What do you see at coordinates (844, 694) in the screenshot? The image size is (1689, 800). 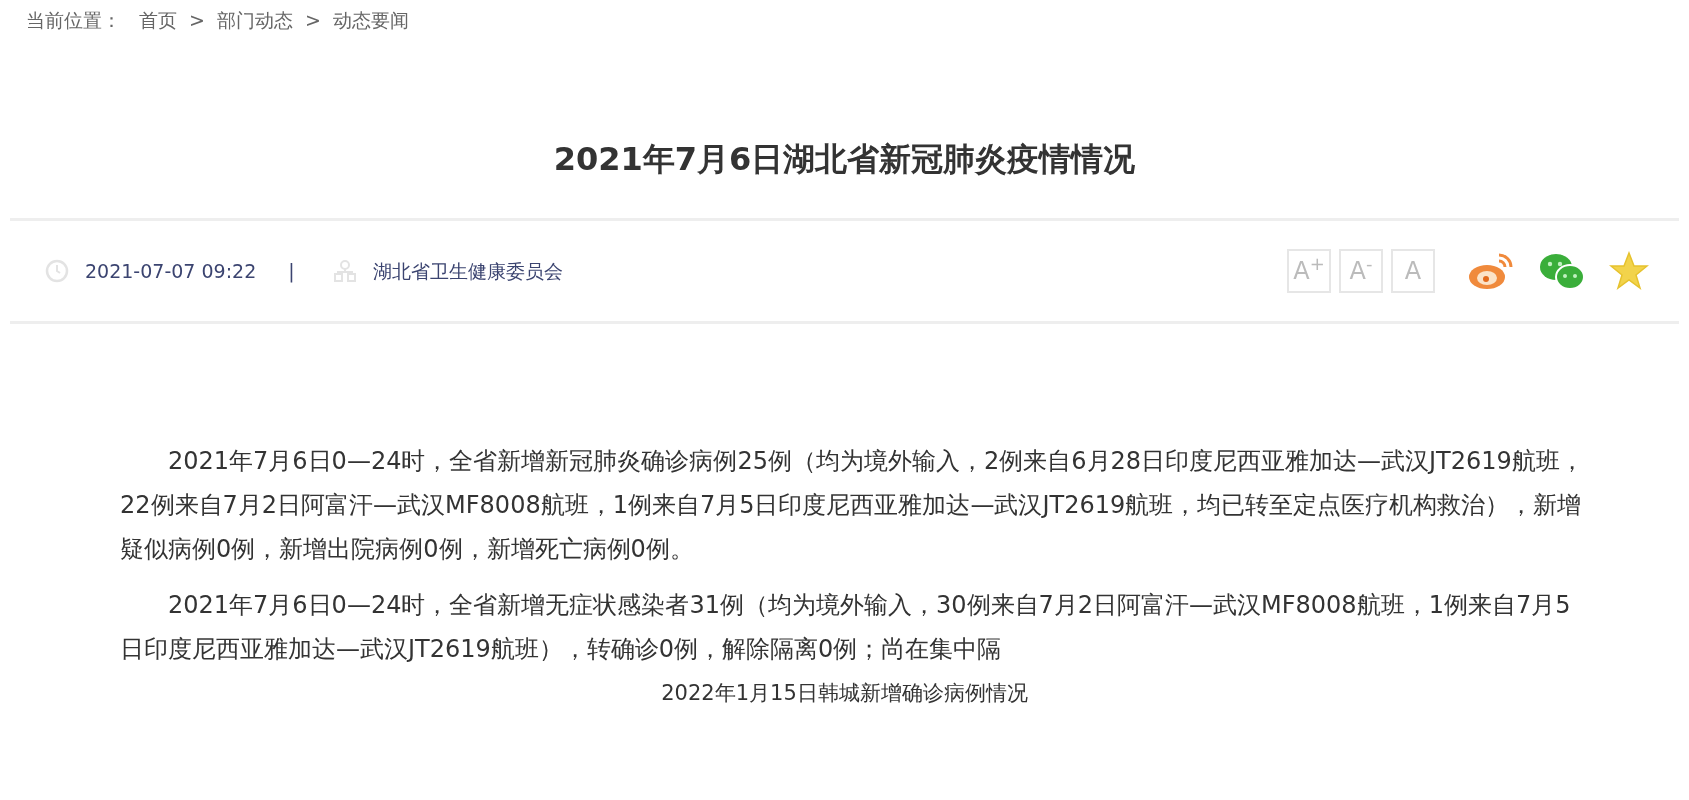 I see `image-caption: 2022年1月15日韩城新增确诊病例情况` at bounding box center [844, 694].